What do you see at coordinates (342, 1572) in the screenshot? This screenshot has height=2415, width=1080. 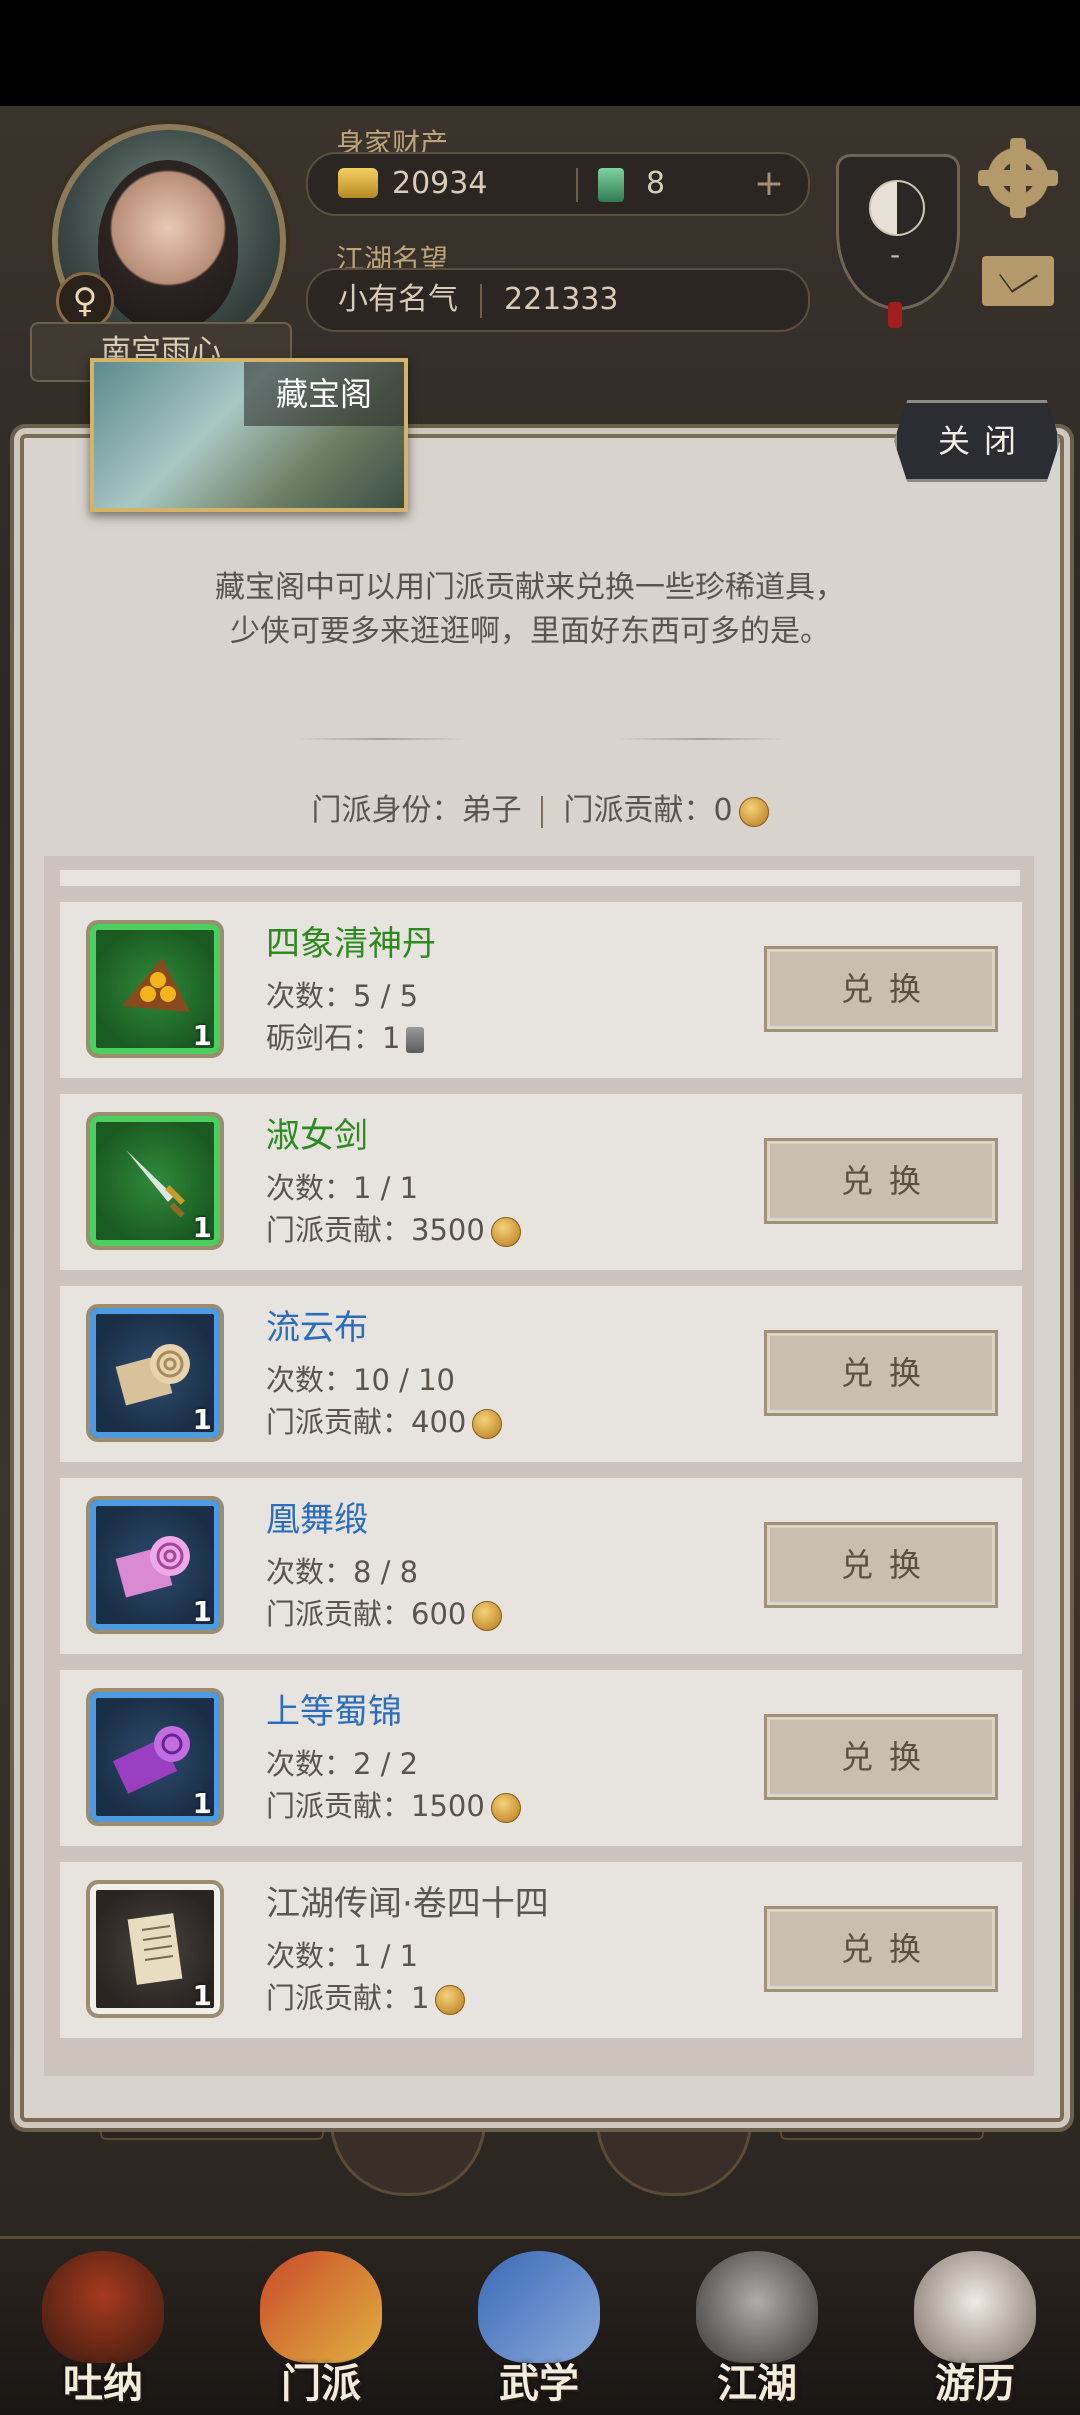 I see `item-uses: 次数：8 / 8` at bounding box center [342, 1572].